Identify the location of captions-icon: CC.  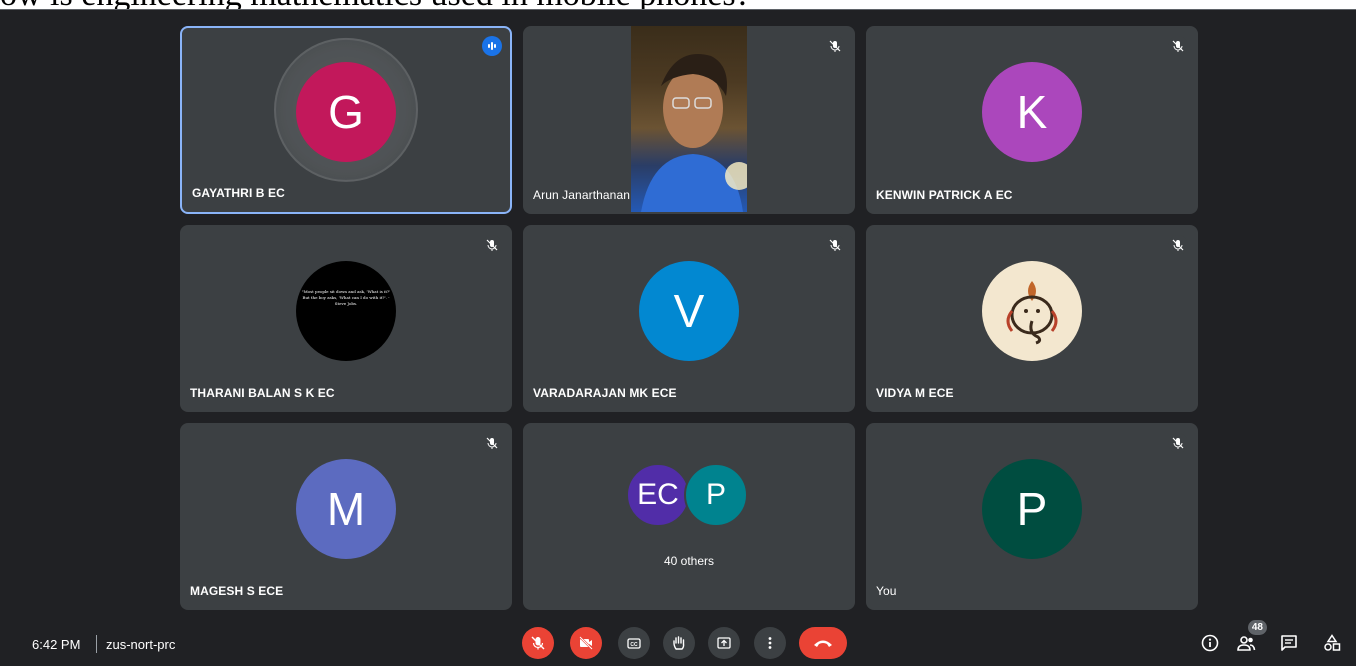
(634, 643).